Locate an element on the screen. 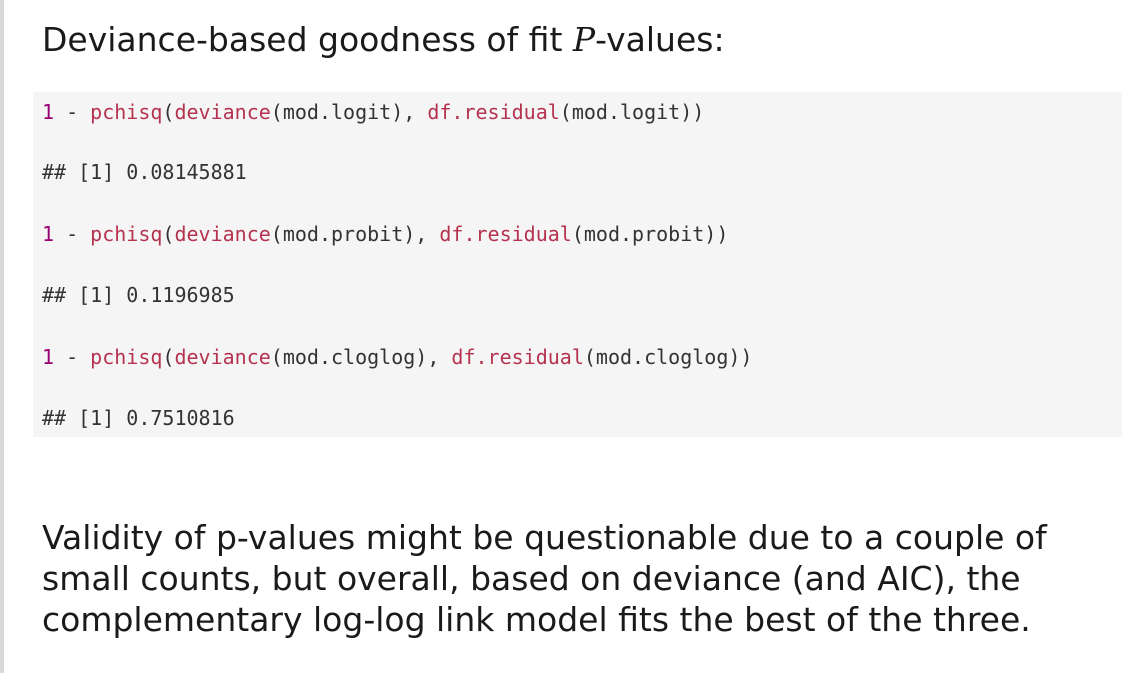 This screenshot has height=673, width=1147. code-output-cloglog: ## [1] 0.7510816 is located at coordinates (138, 418).